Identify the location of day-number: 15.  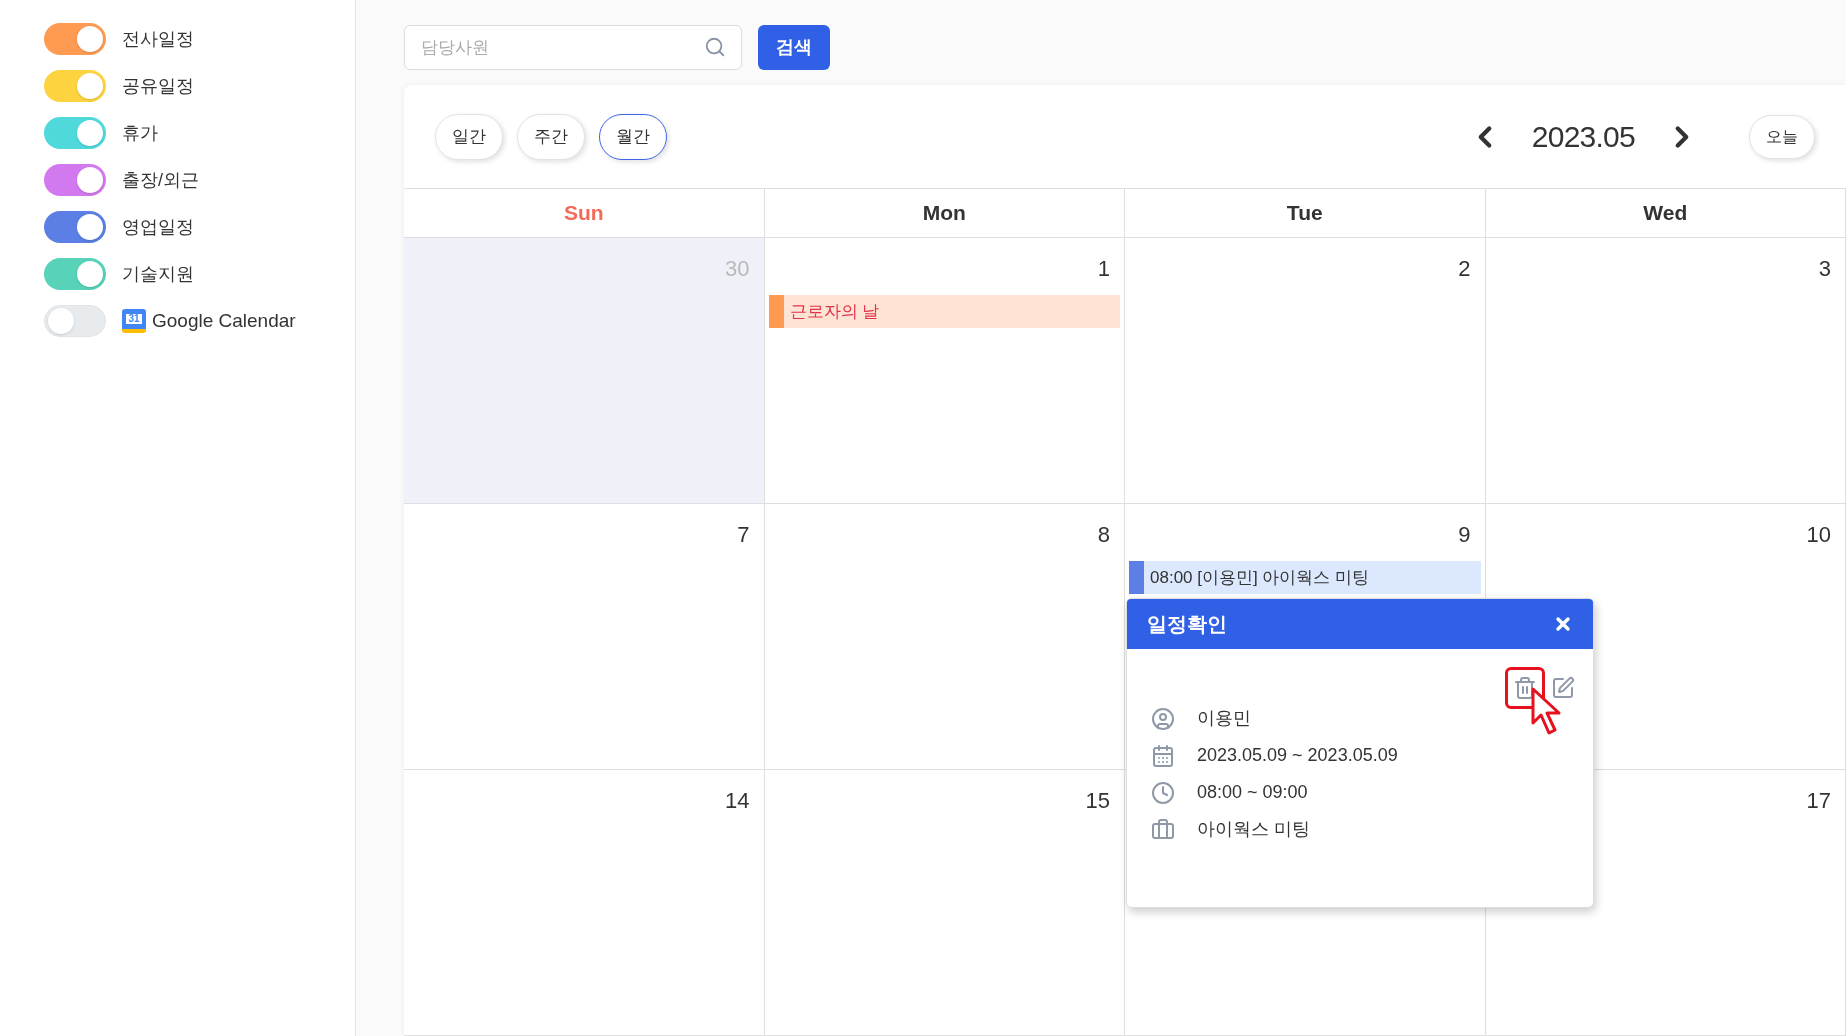
(1098, 801).